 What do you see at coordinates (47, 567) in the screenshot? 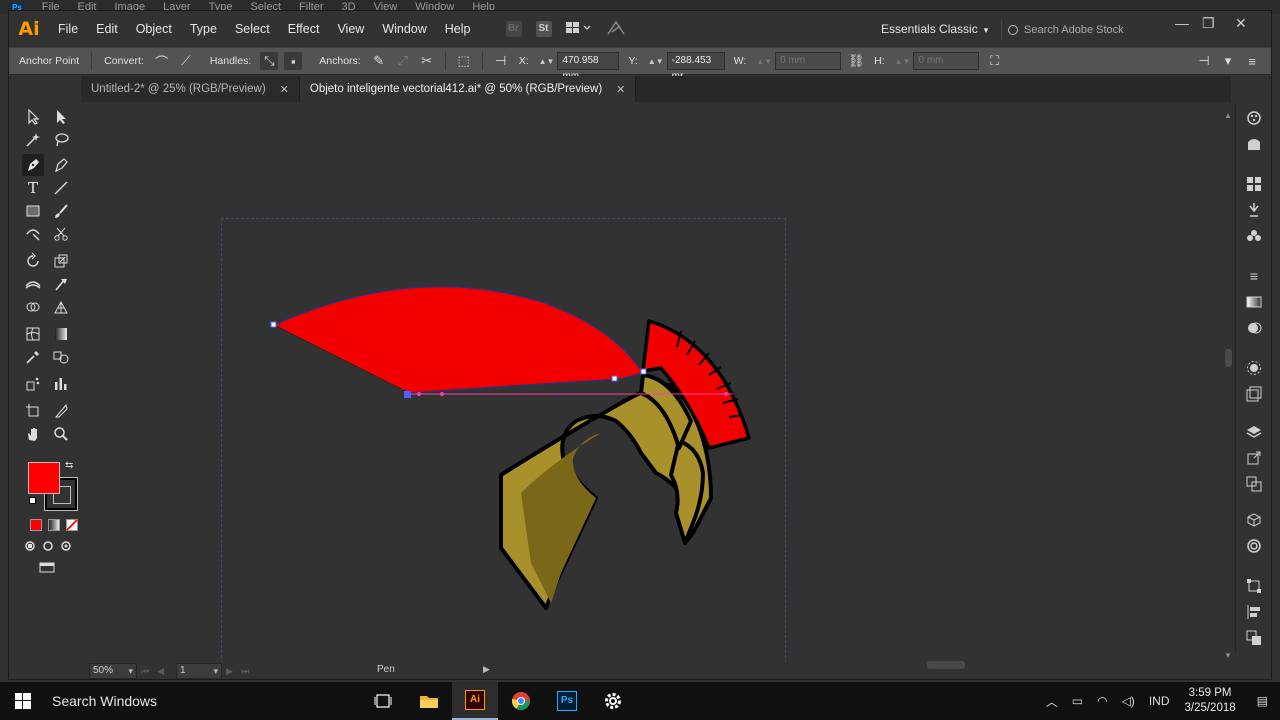
I see `change-screen-mode-icon` at bounding box center [47, 567].